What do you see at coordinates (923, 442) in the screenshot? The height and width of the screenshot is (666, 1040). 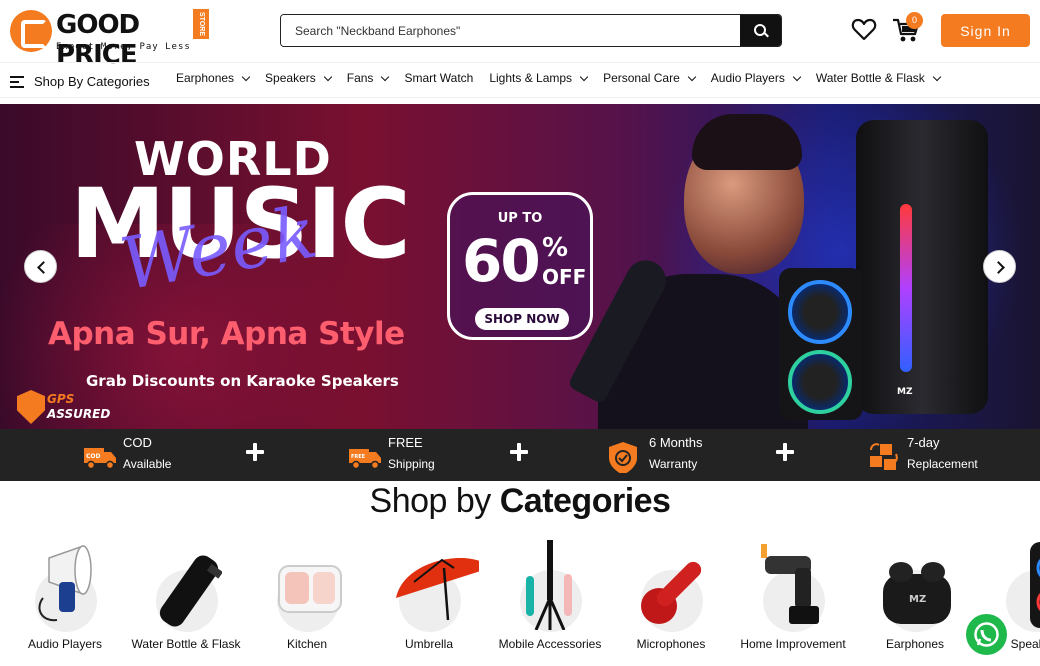 I see `feature-title: 7-day` at bounding box center [923, 442].